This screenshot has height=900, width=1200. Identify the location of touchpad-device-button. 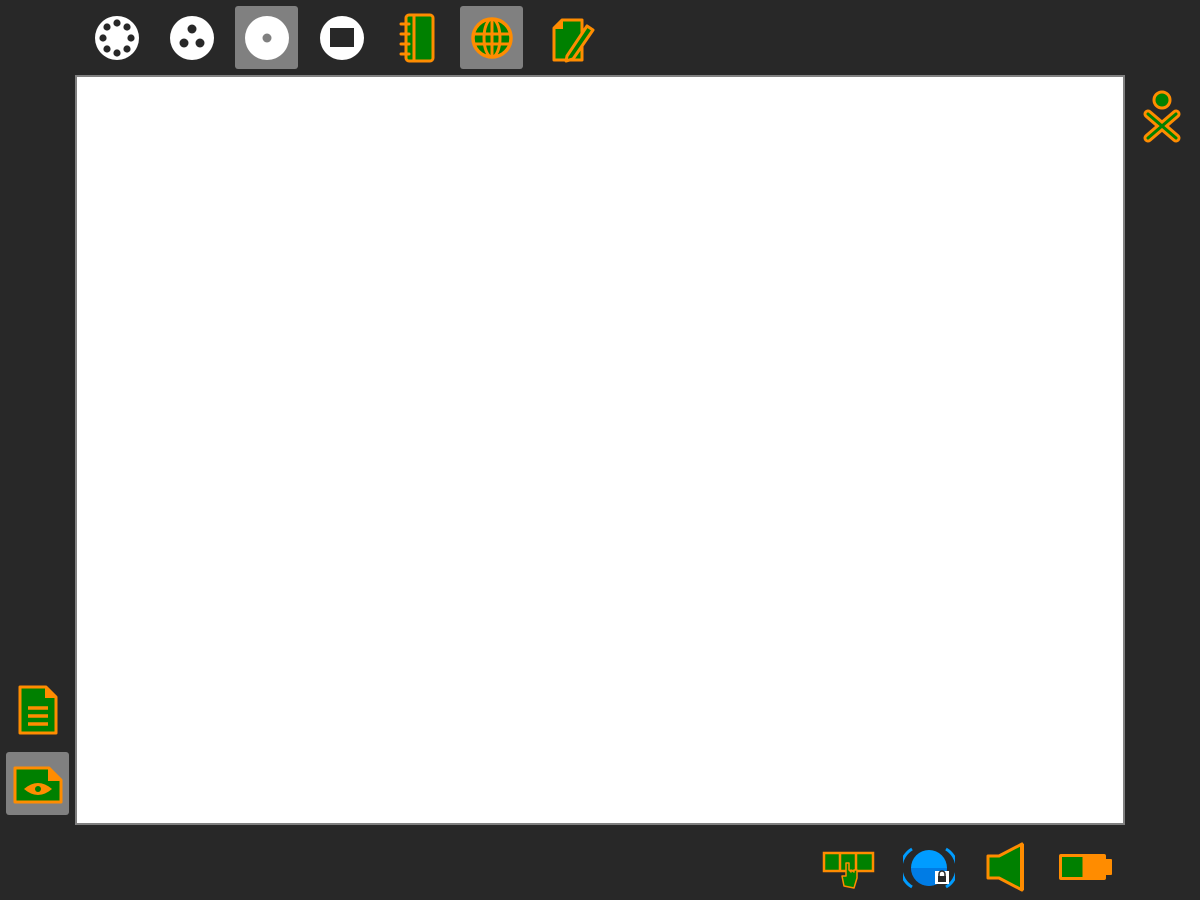
(848, 872).